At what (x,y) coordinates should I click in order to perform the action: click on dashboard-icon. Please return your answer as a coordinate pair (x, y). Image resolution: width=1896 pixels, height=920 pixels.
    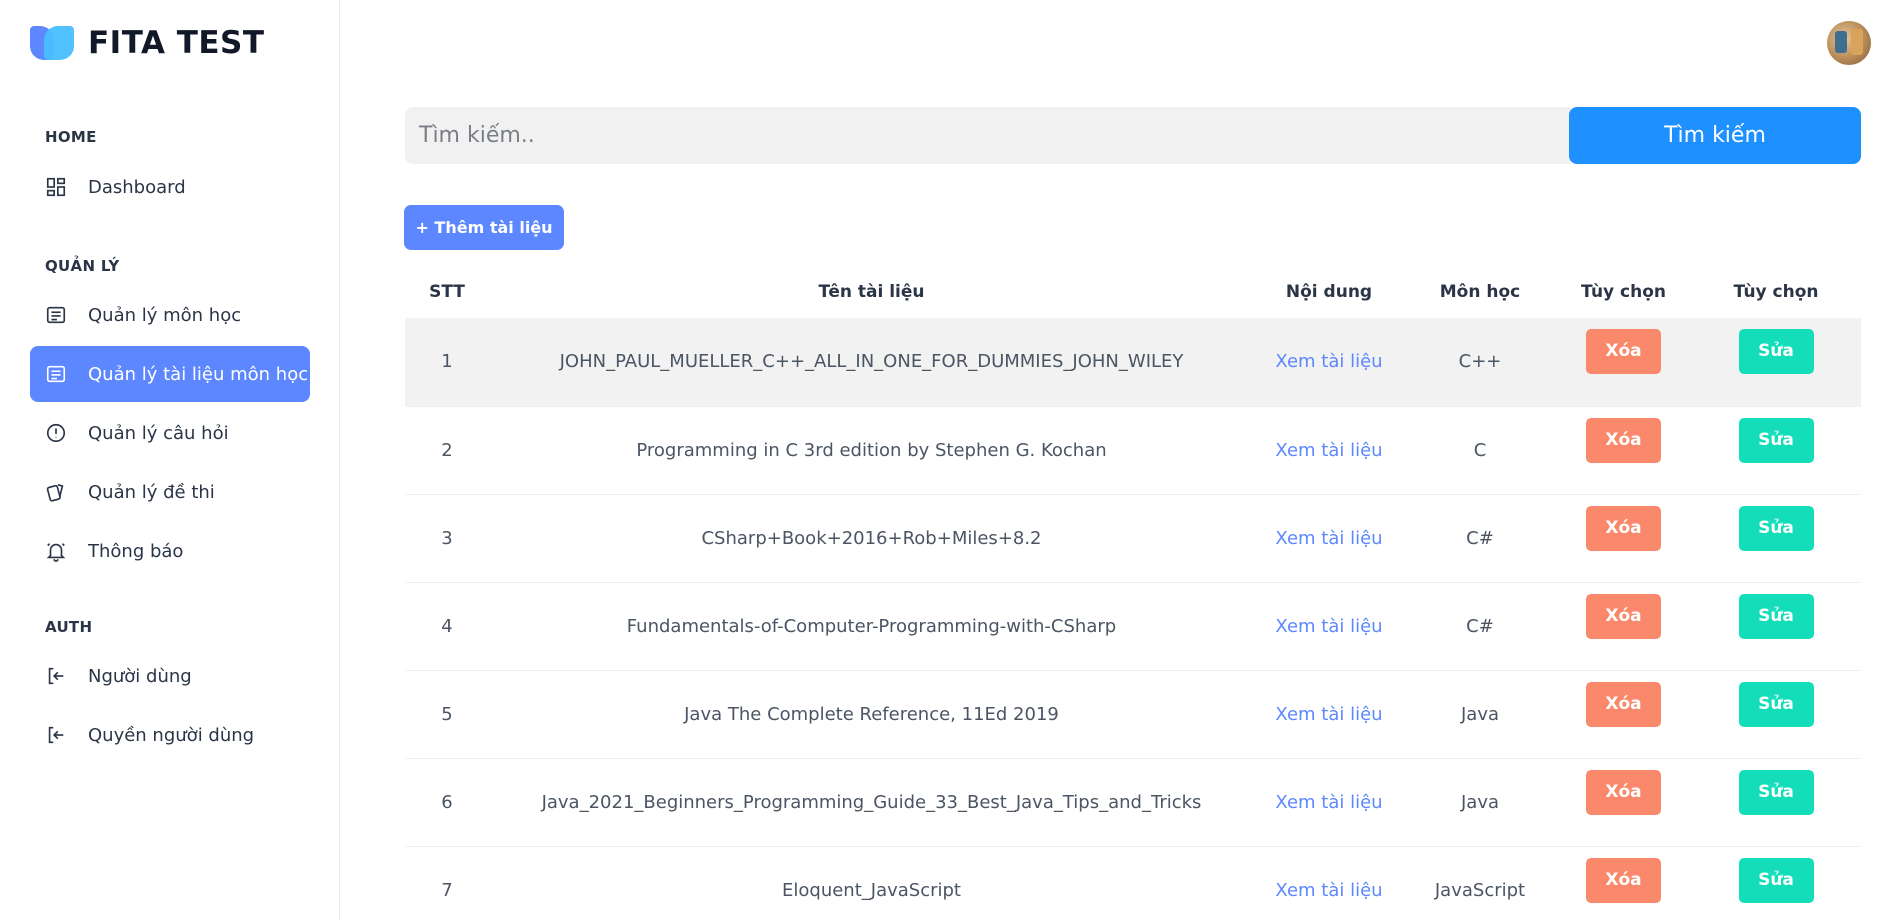
    Looking at the image, I should click on (56, 187).